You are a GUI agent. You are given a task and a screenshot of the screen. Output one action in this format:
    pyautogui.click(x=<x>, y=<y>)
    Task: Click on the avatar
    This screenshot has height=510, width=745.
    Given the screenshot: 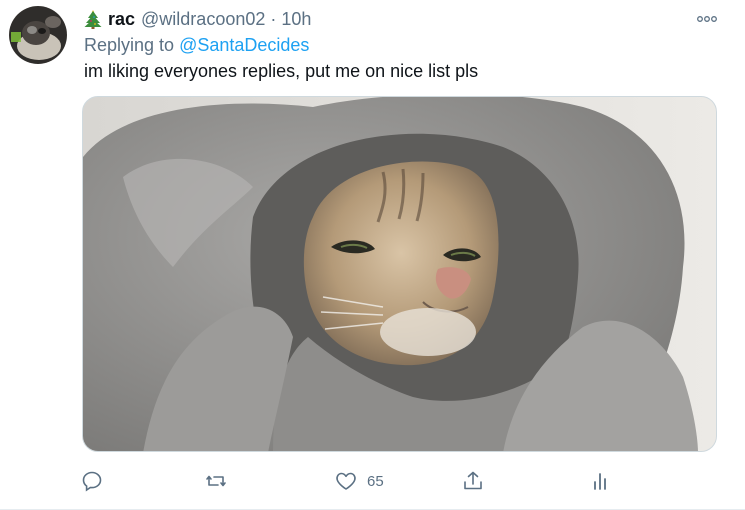 What is the action you would take?
    pyautogui.click(x=38, y=35)
    